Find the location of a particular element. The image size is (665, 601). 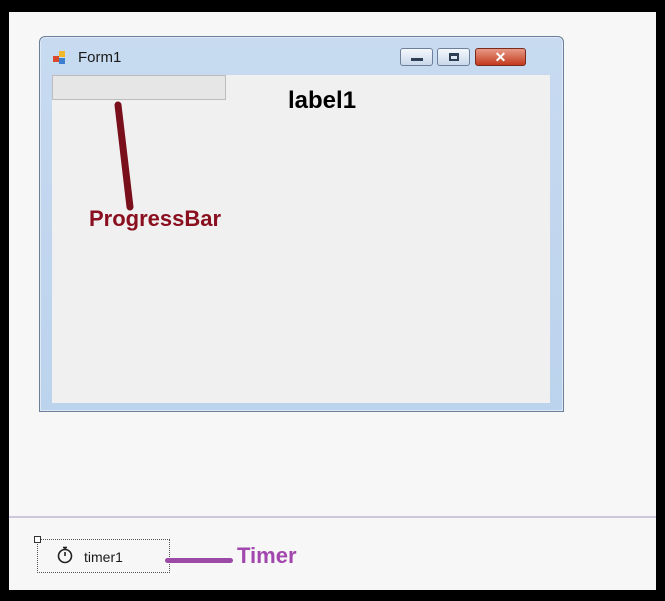

maximize-button is located at coordinates (453, 57).